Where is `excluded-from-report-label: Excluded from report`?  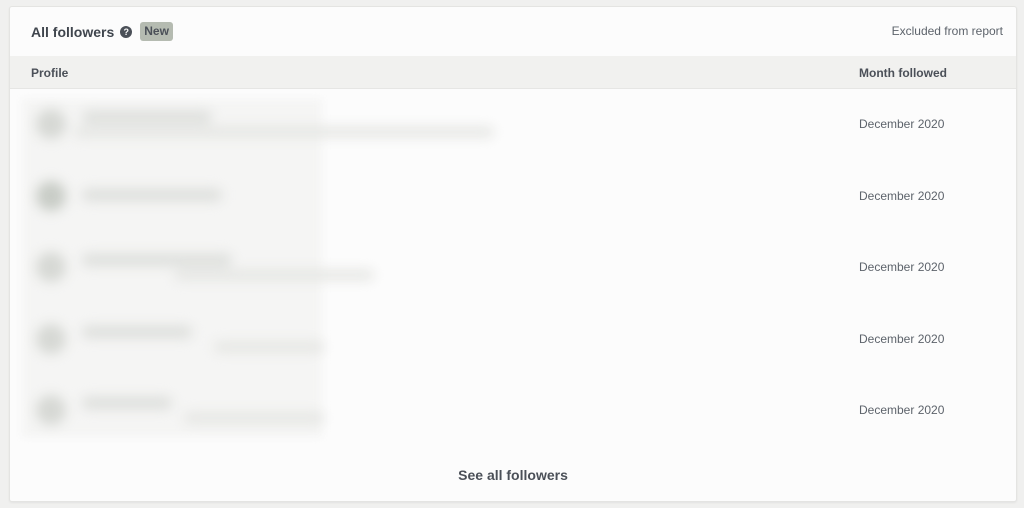 excluded-from-report-label: Excluded from report is located at coordinates (947, 31).